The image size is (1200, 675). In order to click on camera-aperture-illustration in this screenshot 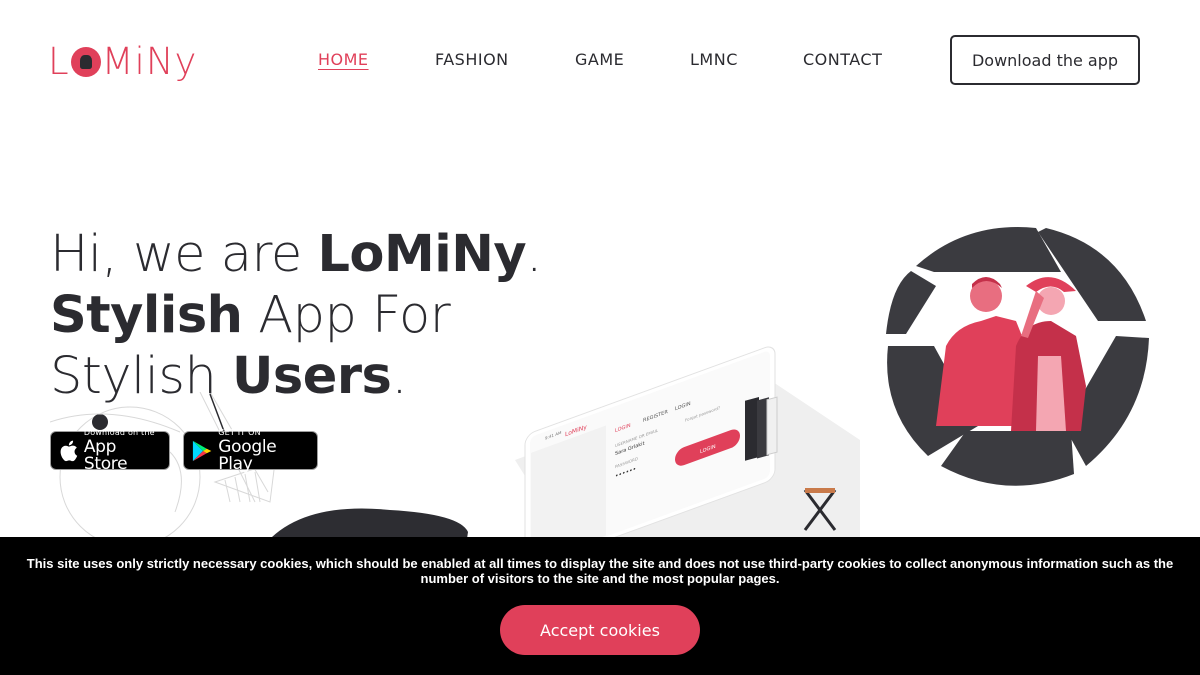, I will do `click(1017, 357)`.